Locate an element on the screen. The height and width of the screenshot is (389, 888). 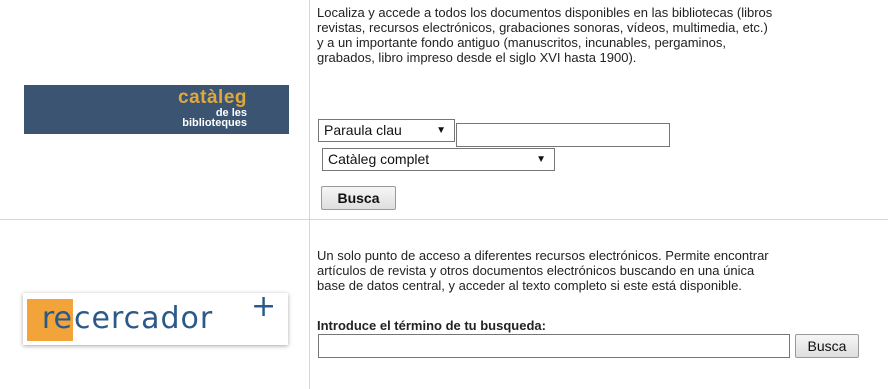
search-type-value: Paraula clau is located at coordinates (363, 130).